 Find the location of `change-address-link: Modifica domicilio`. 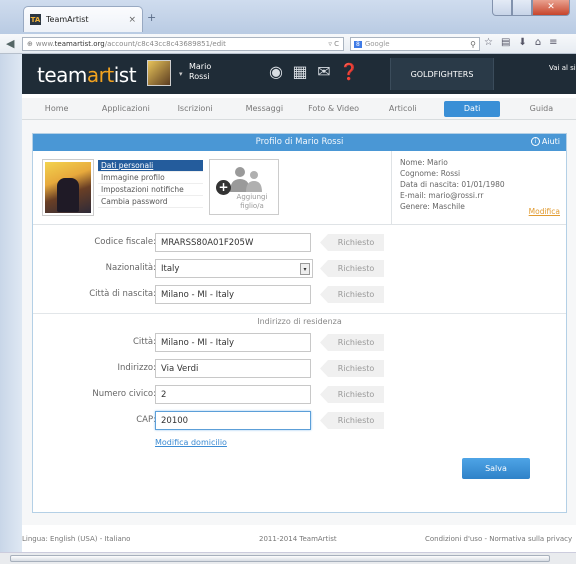

change-address-link: Modifica domicilio is located at coordinates (191, 442).